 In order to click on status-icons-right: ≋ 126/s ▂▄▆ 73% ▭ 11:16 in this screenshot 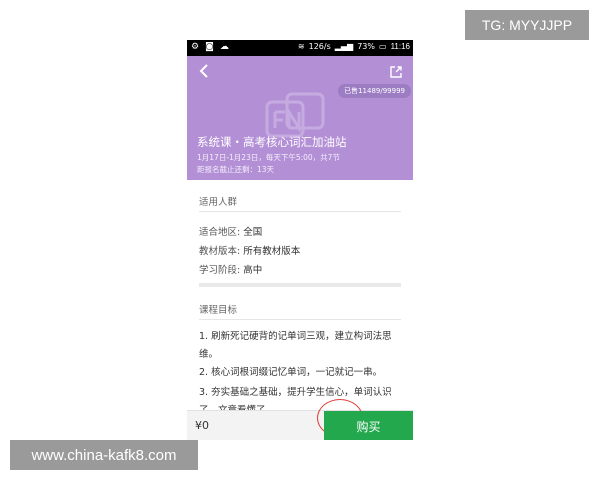, I will do `click(354, 46)`.